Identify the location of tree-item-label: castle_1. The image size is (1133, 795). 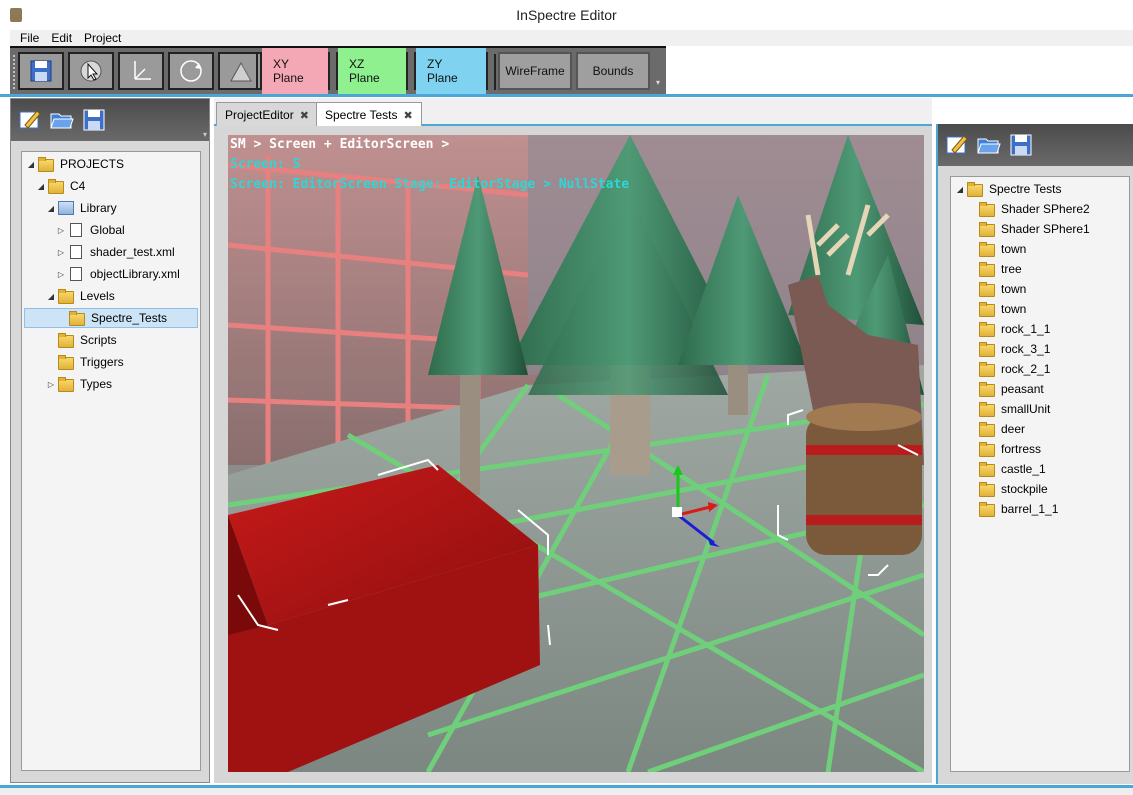
(1023, 469).